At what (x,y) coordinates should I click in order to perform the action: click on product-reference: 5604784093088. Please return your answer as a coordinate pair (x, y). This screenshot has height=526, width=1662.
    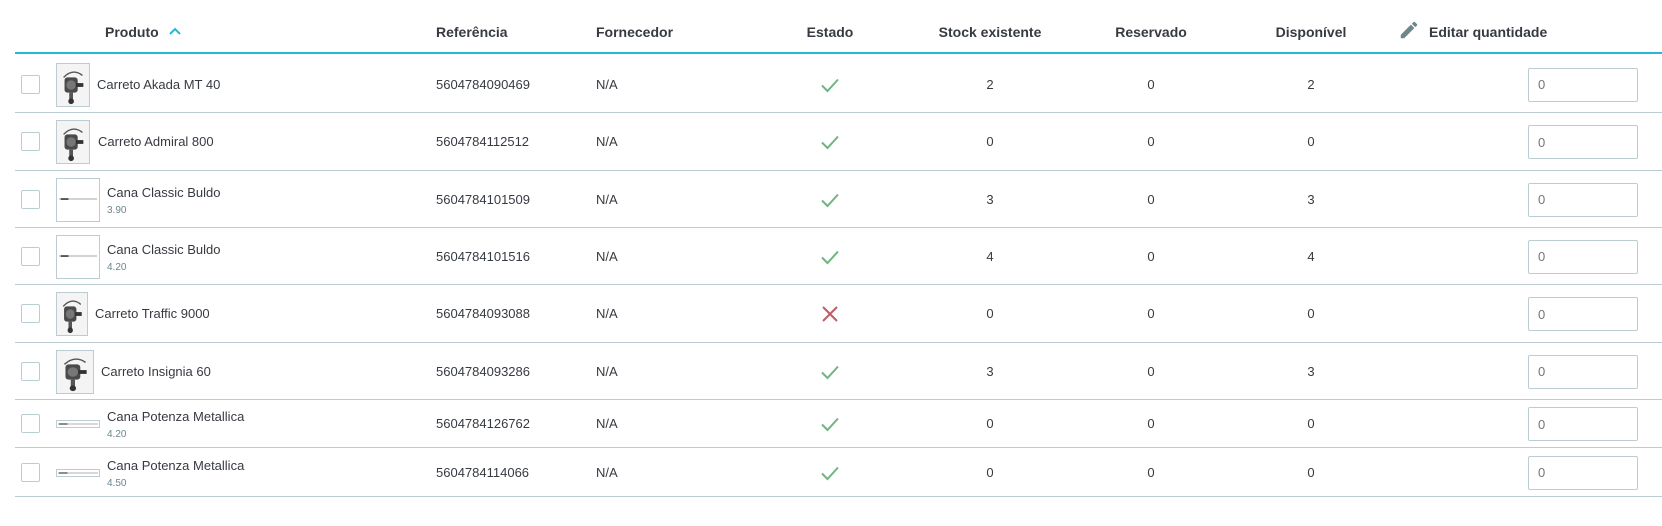
    Looking at the image, I should click on (483, 313).